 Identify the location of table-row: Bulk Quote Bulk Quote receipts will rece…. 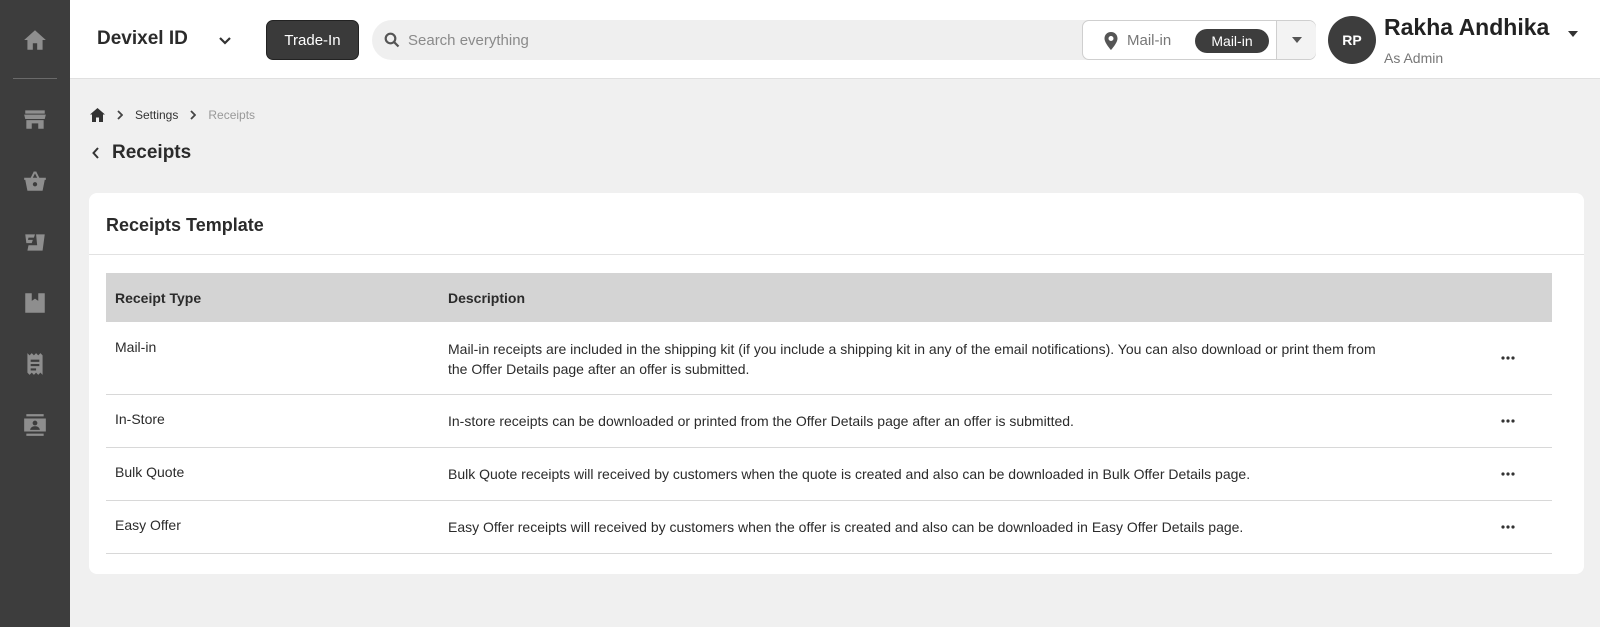
(829, 474).